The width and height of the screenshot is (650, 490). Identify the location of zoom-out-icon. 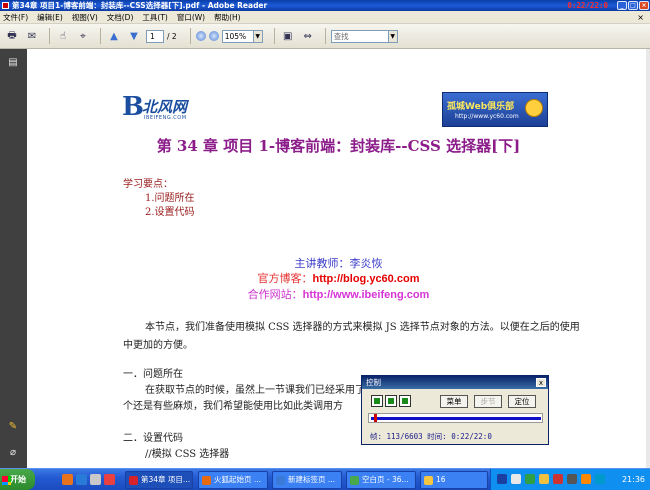
(200, 36).